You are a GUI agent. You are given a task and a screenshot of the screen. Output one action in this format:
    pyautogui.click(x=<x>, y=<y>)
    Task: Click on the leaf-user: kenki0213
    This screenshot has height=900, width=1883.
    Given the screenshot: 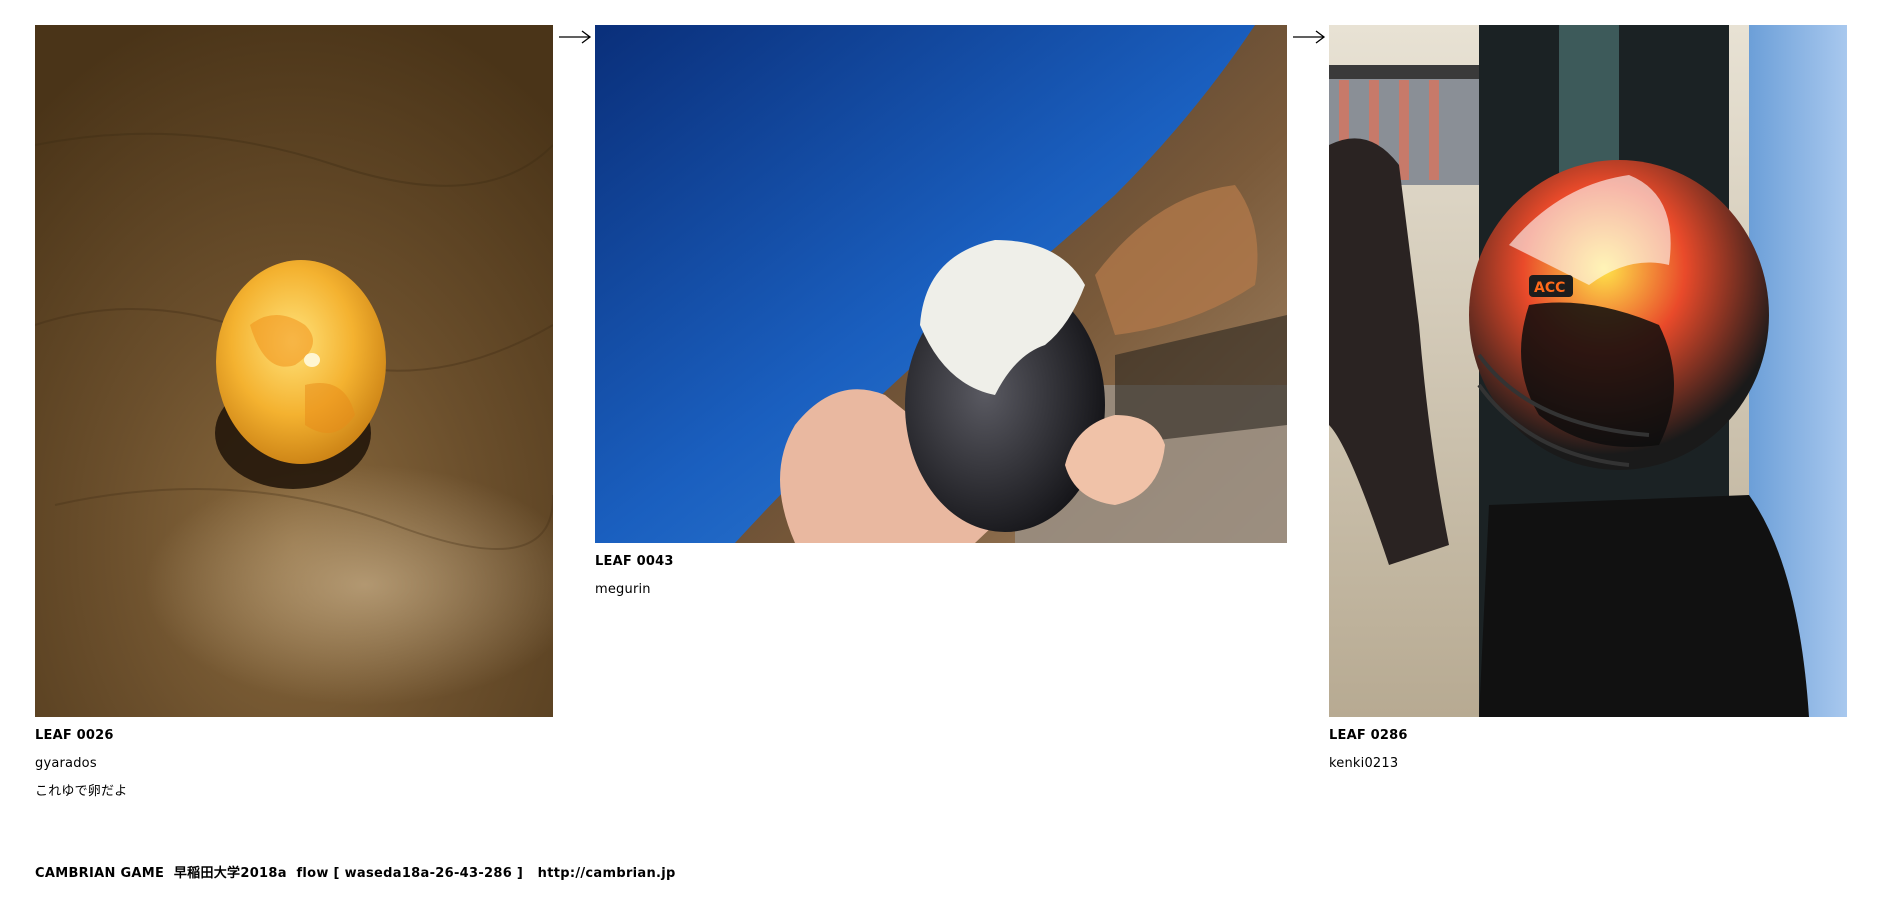 What is the action you would take?
    pyautogui.click(x=1368, y=764)
    